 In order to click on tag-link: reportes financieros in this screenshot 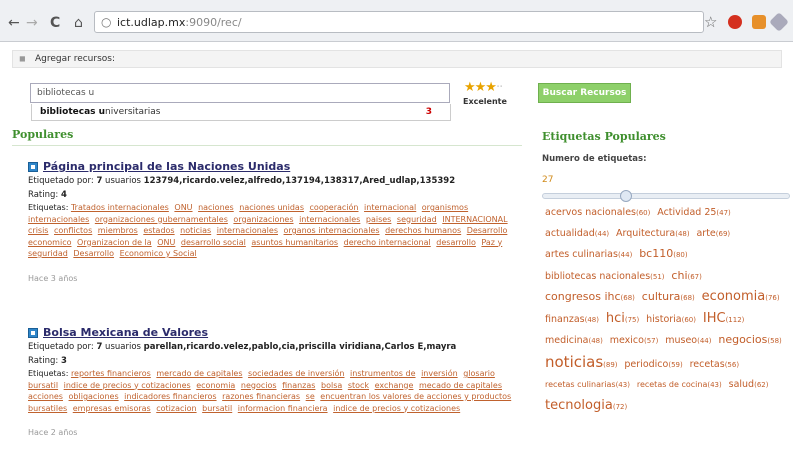, I will do `click(111, 373)`.